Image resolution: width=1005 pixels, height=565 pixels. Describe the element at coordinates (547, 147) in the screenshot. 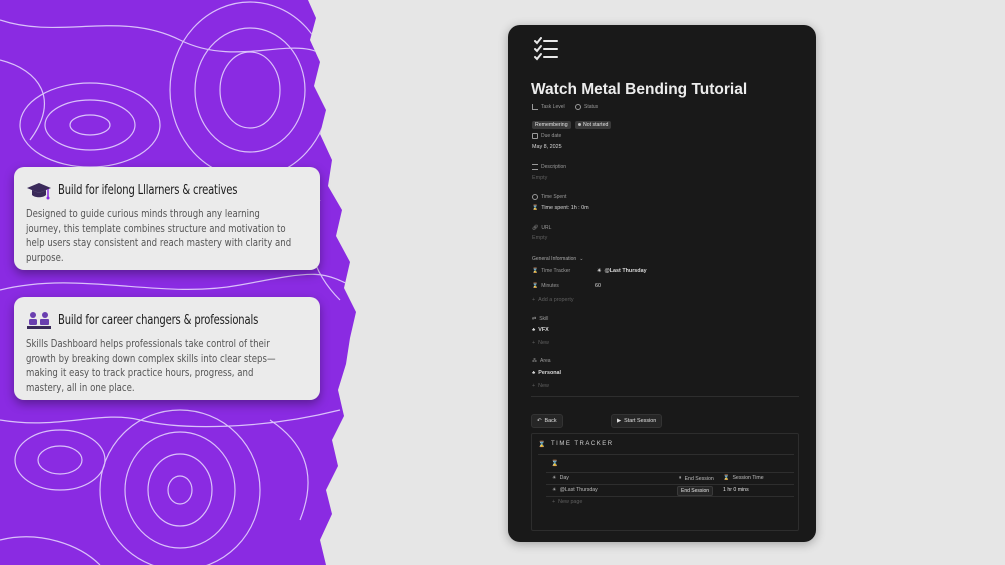

I see `due-date-value: May 8, 2025` at that location.